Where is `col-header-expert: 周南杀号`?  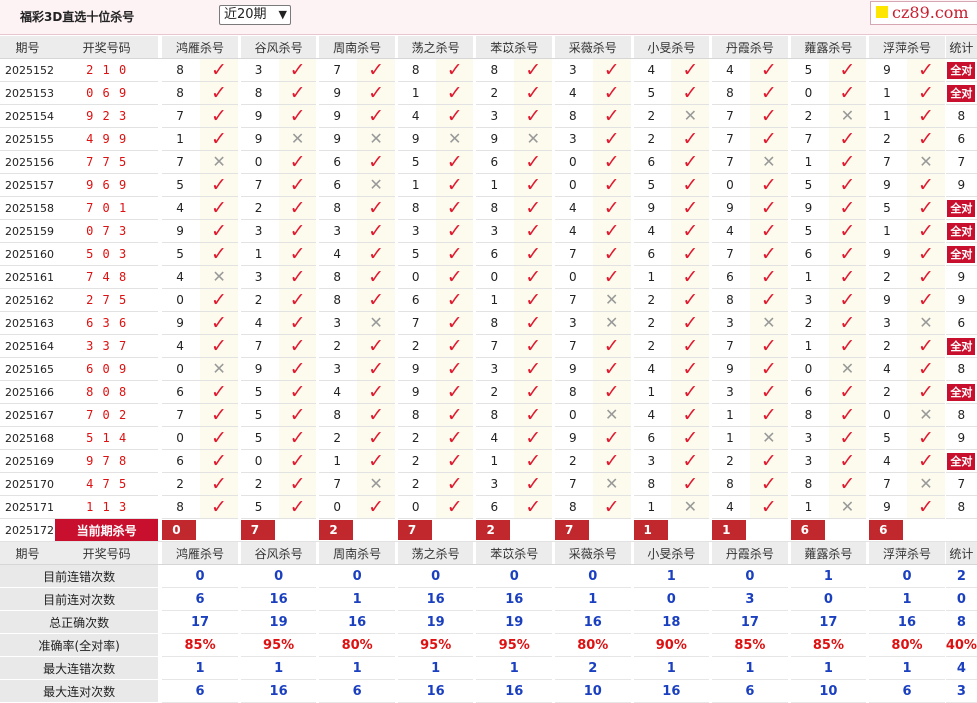
col-header-expert: 周南杀号 is located at coordinates (357, 553).